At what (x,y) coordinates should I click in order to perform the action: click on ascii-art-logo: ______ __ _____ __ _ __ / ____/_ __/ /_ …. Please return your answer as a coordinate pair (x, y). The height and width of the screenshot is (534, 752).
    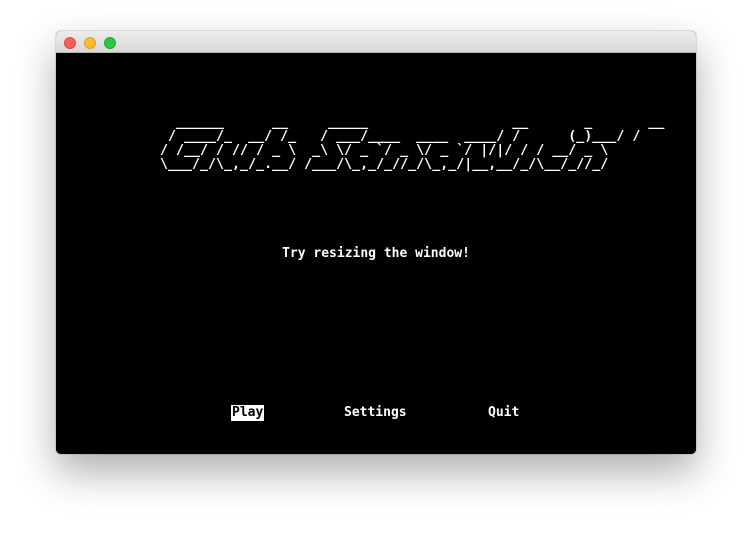
    Looking at the image, I should click on (412, 143).